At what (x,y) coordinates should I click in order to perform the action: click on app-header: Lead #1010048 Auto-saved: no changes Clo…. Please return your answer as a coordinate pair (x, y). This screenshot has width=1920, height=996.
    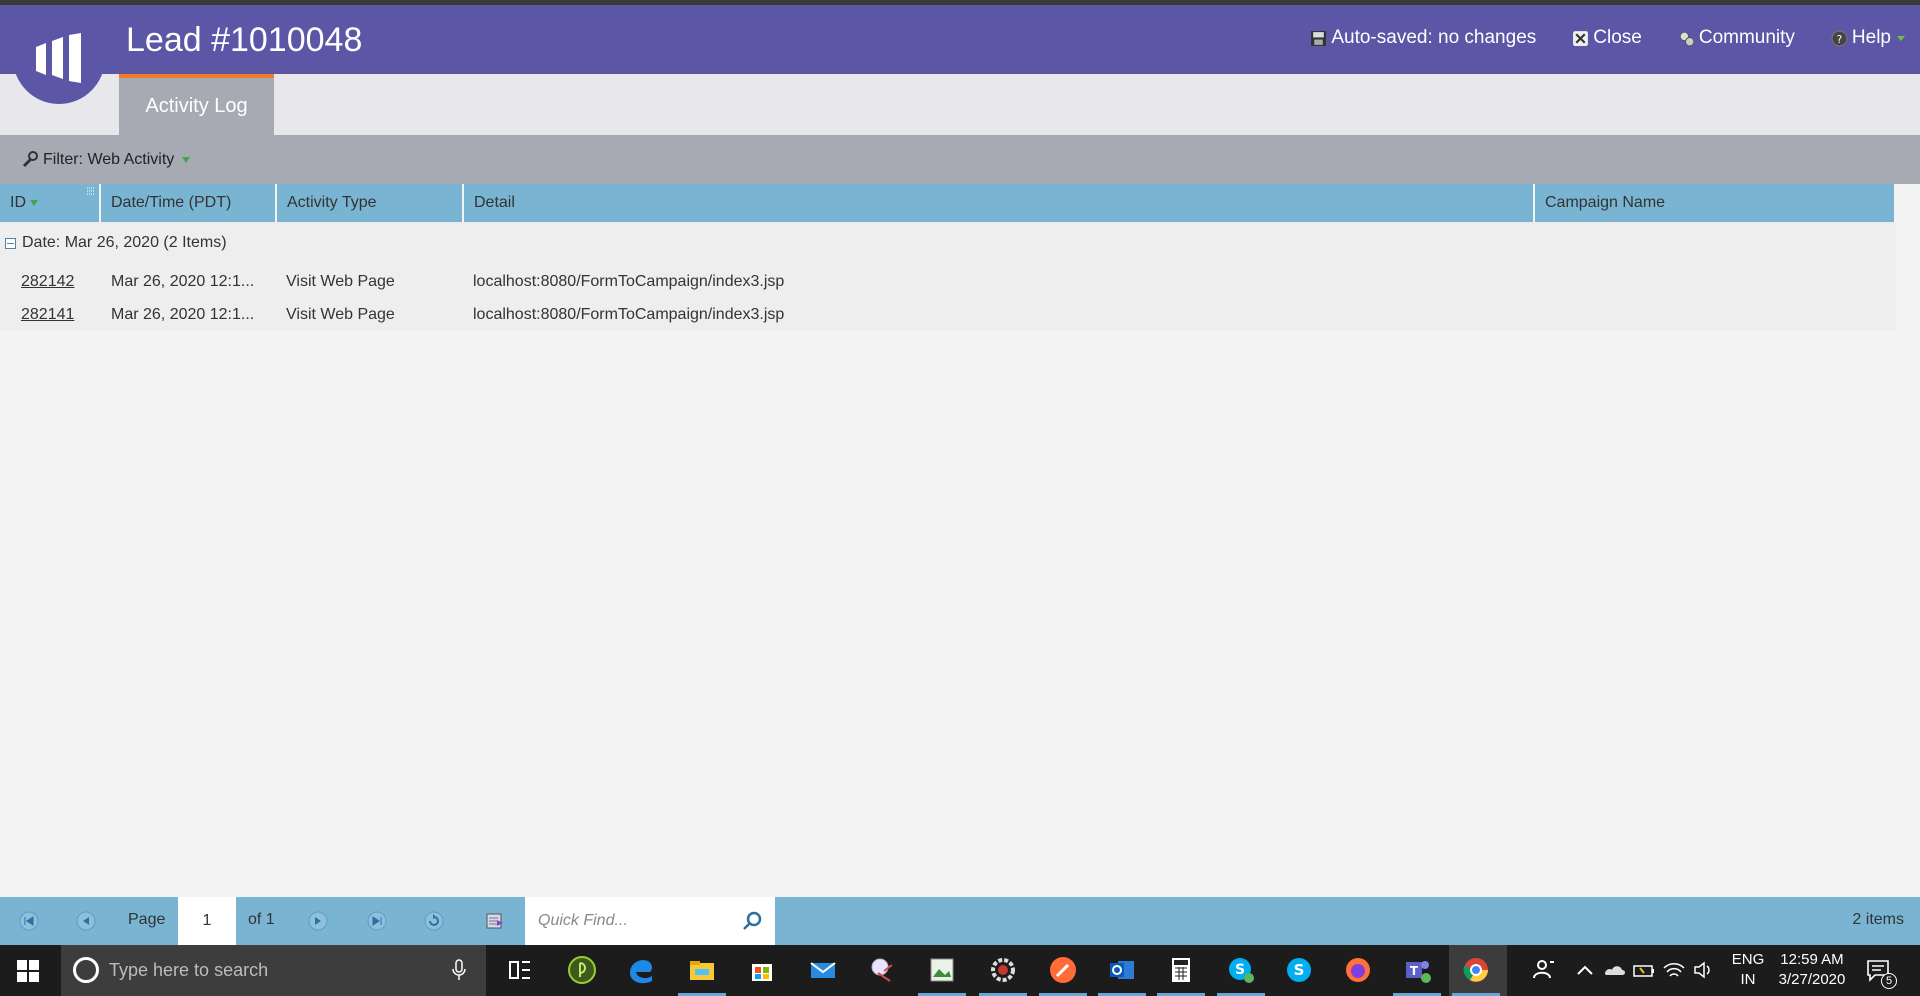
    Looking at the image, I should click on (960, 39).